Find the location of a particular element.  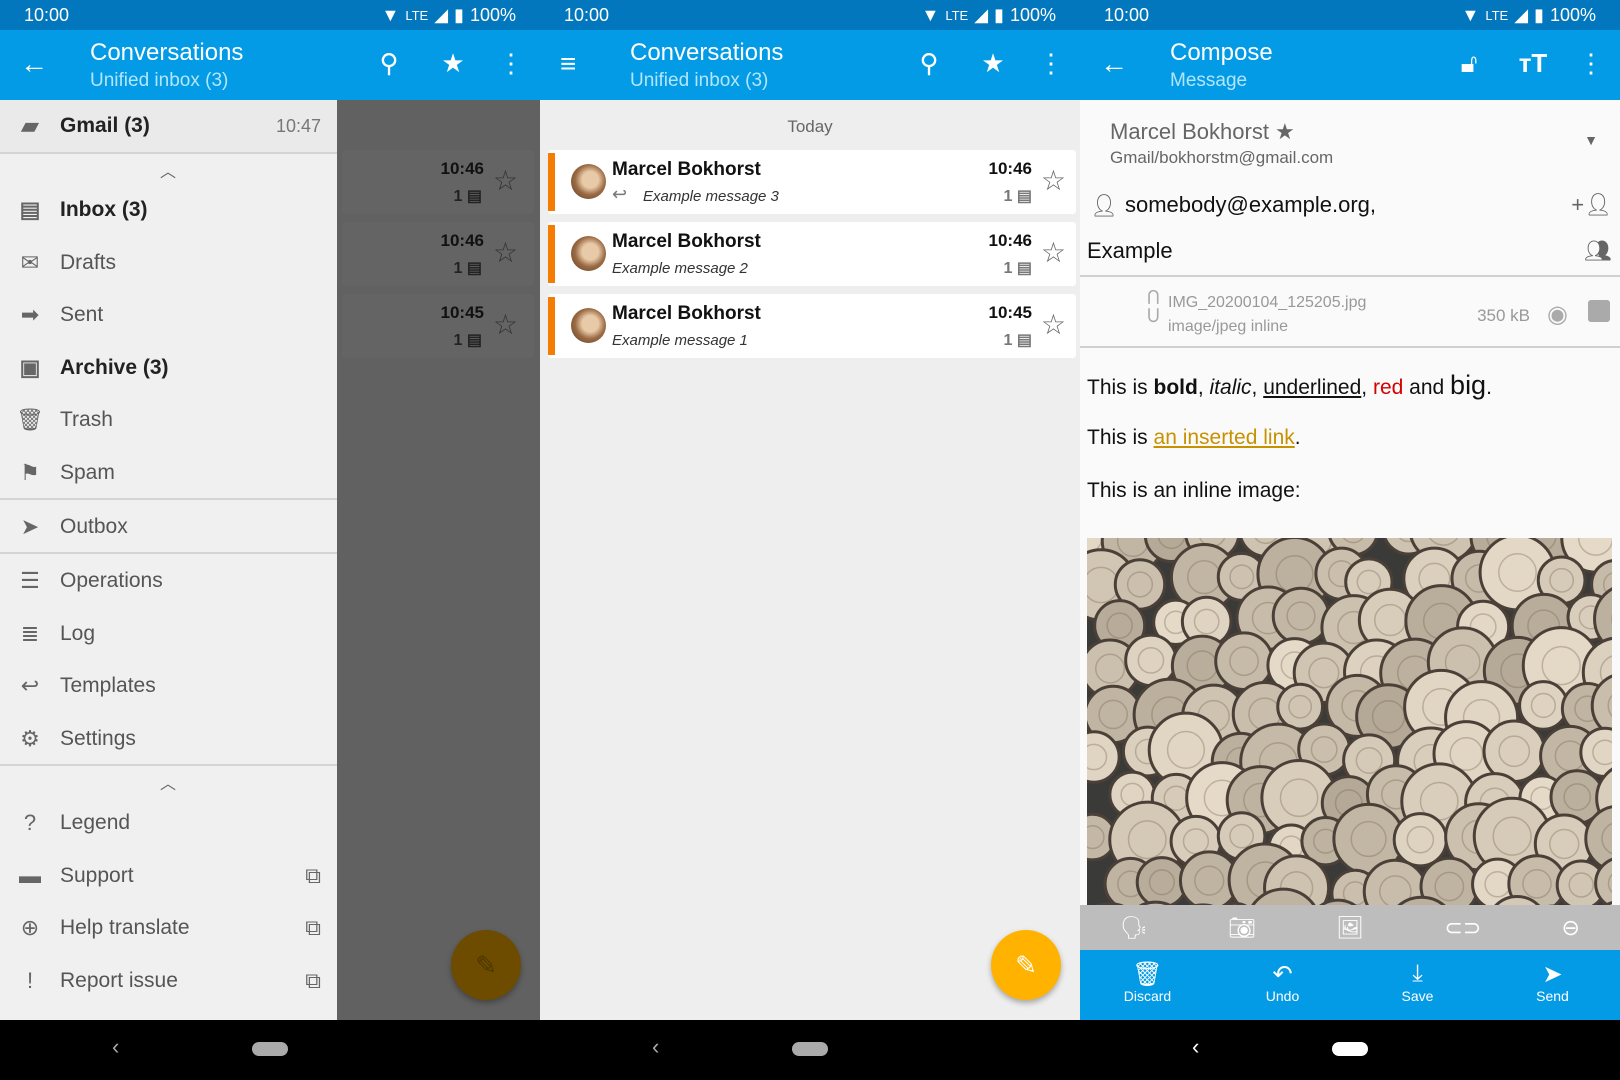

save-button: ⤓ Save is located at coordinates (1418, 985).